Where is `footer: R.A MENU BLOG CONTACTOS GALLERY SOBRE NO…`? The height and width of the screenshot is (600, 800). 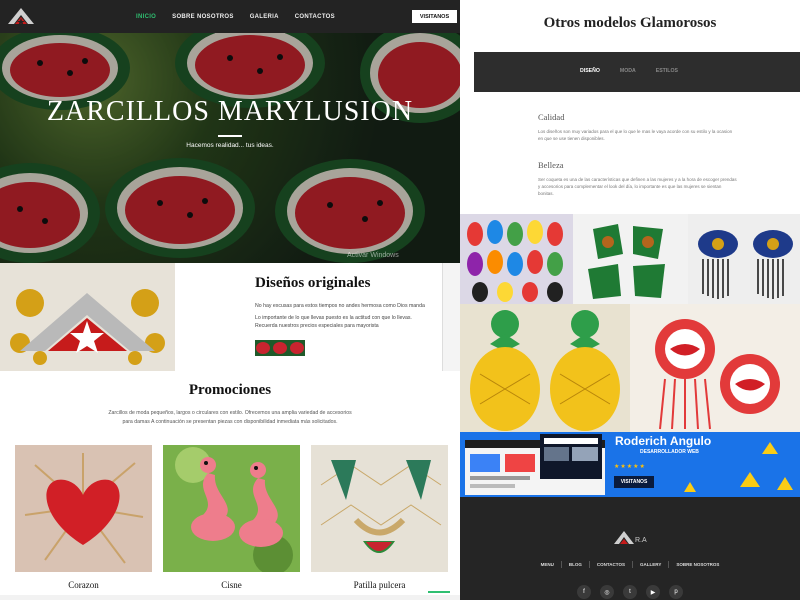
footer: R.A MENU BLOG CONTACTOS GALLERY SOBRE NO… is located at coordinates (630, 548).